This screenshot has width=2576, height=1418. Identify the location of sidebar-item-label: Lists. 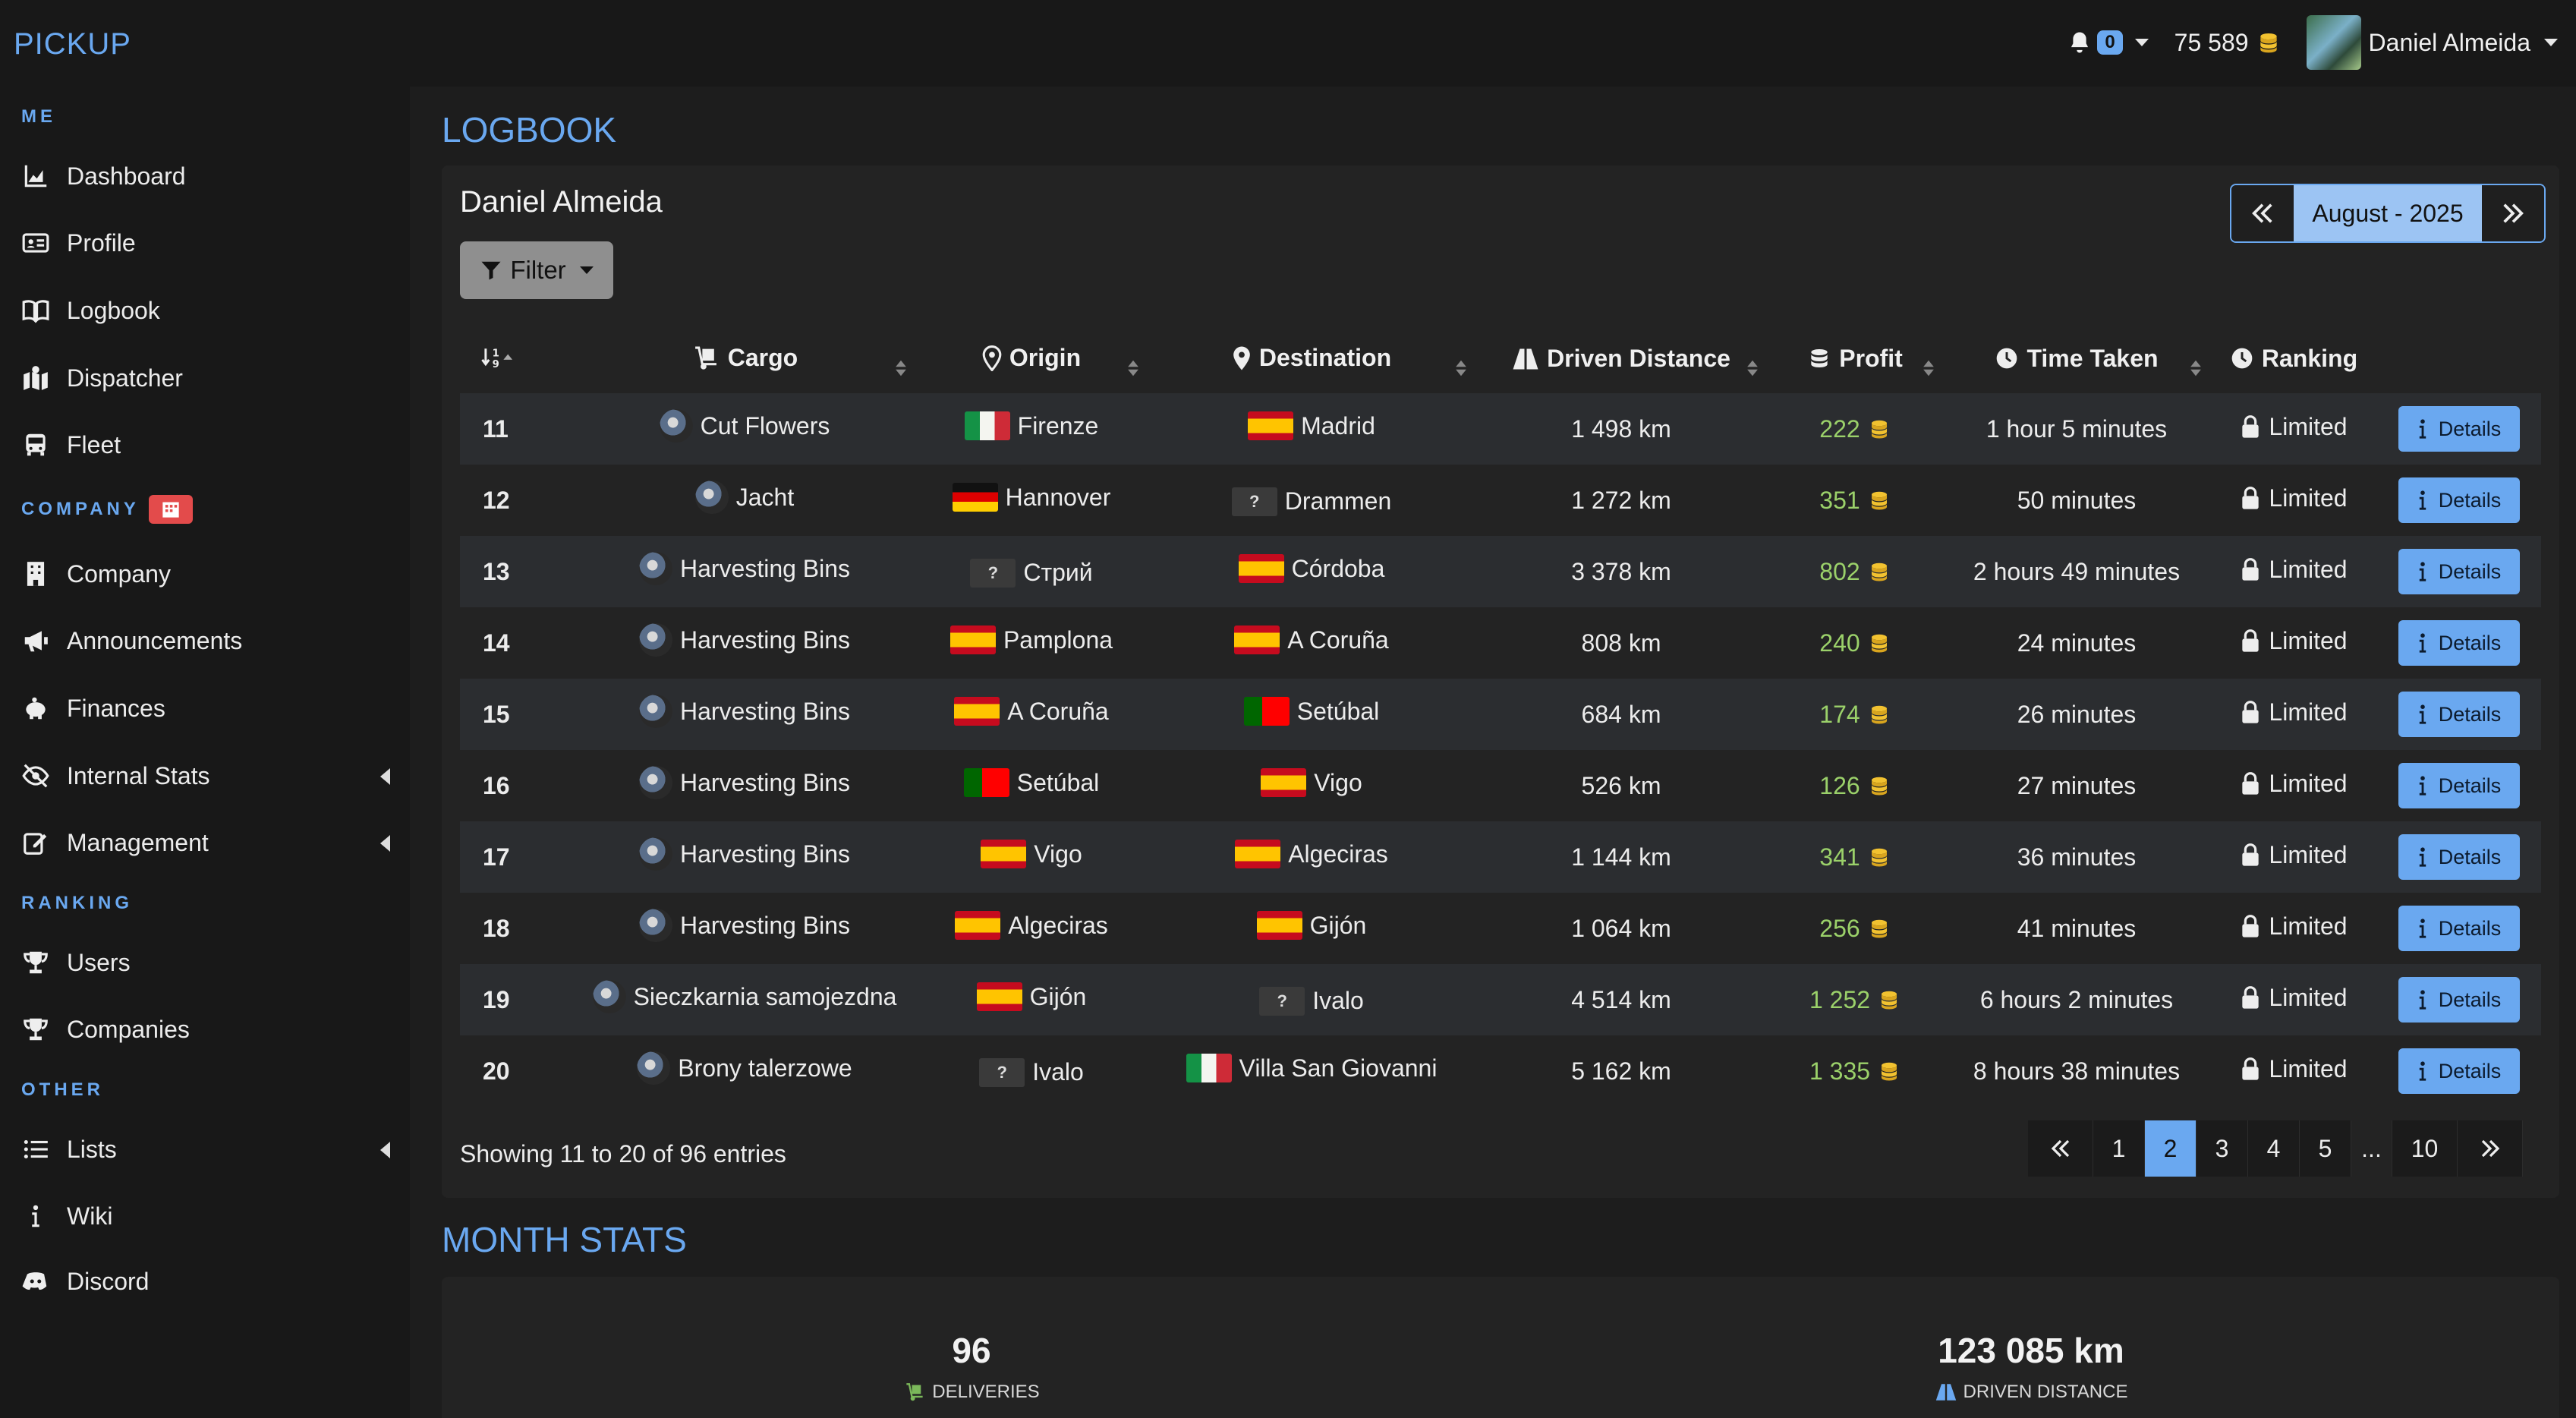
(92, 1149).